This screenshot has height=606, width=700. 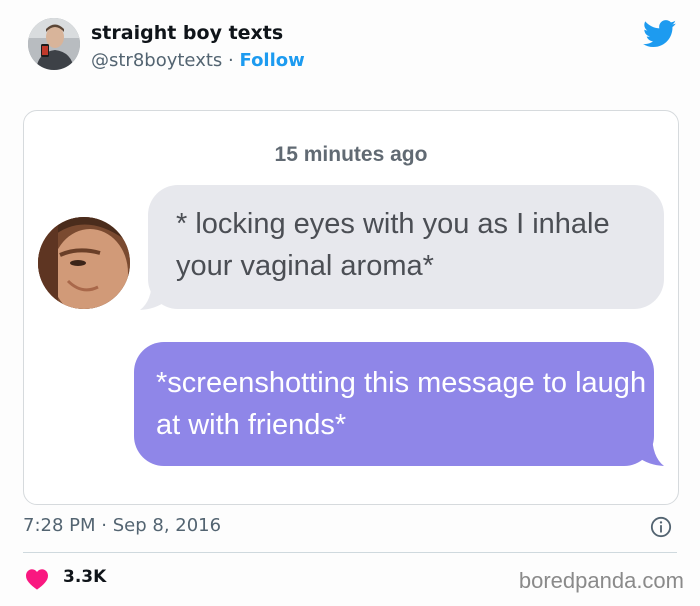 What do you see at coordinates (187, 33) in the screenshot?
I see `author-display-name: straight boy texts` at bounding box center [187, 33].